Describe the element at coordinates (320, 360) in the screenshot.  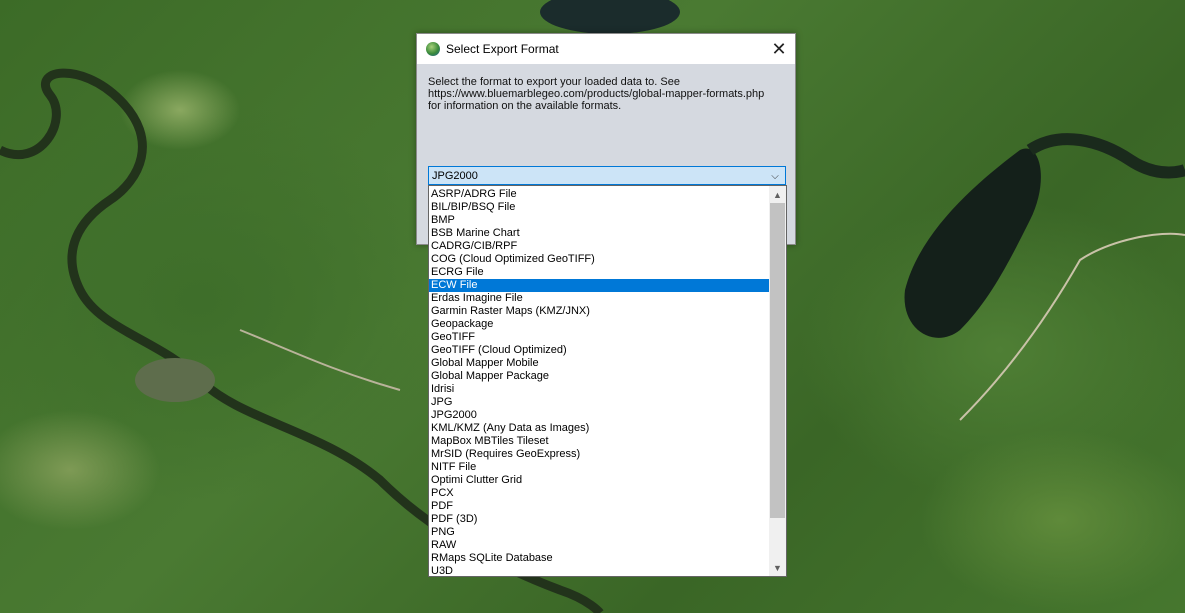
I see `trail` at that location.